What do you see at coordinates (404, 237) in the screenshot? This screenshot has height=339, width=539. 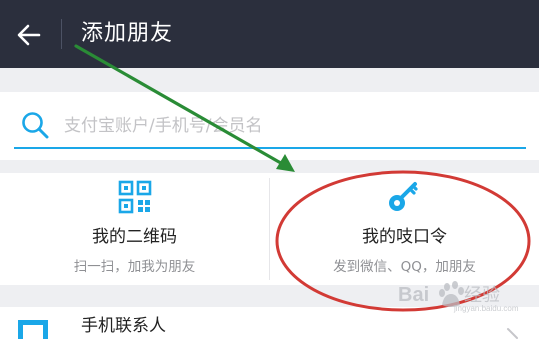 I see `card-title-password: 我的吱口令` at bounding box center [404, 237].